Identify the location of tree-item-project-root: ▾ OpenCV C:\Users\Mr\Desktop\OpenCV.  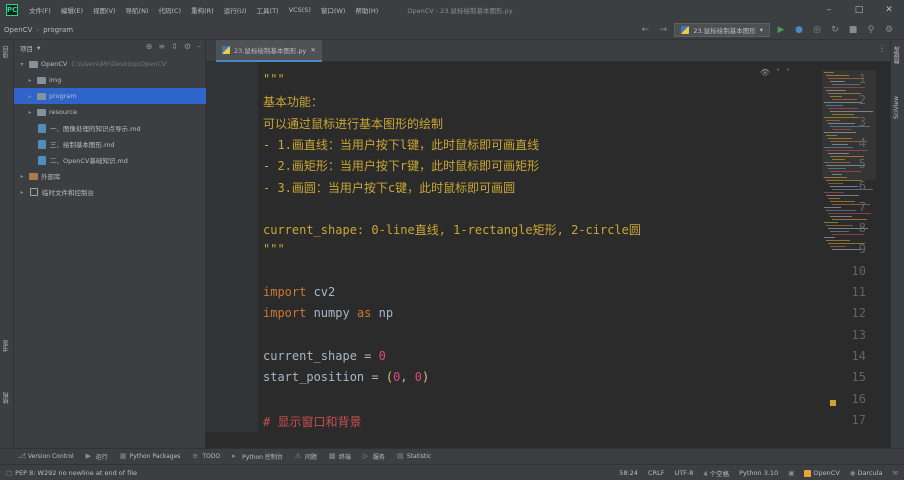
(110, 64).